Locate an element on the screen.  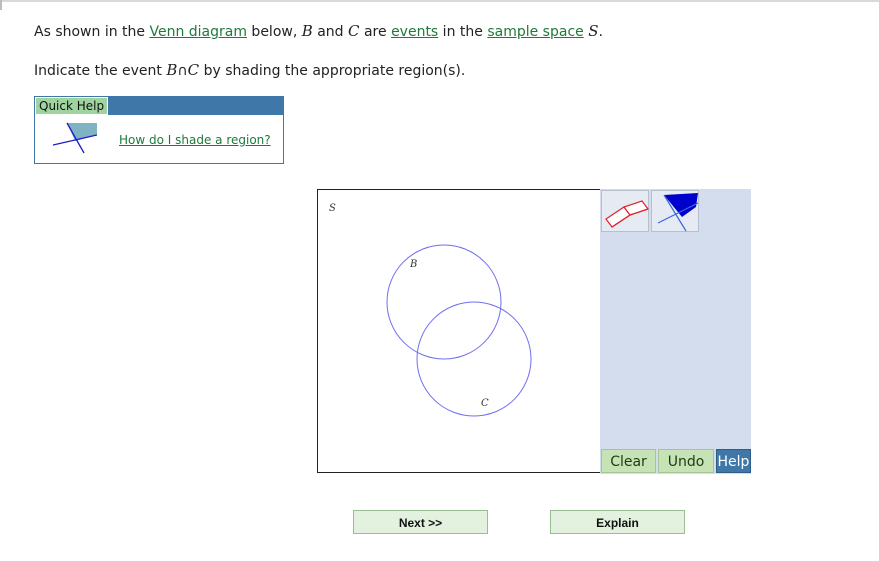
shade-tool-button is located at coordinates (675, 211).